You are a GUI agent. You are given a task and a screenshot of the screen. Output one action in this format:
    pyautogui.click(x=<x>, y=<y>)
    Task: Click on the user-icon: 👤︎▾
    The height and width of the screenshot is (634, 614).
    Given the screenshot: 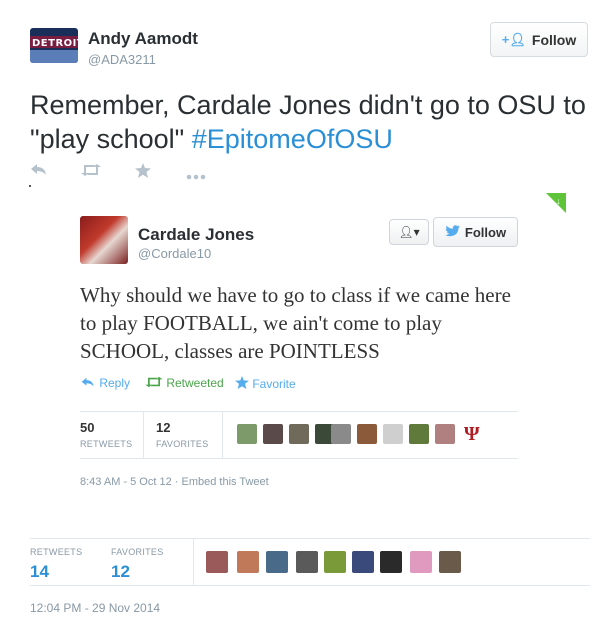 What is the action you would take?
    pyautogui.click(x=409, y=232)
    